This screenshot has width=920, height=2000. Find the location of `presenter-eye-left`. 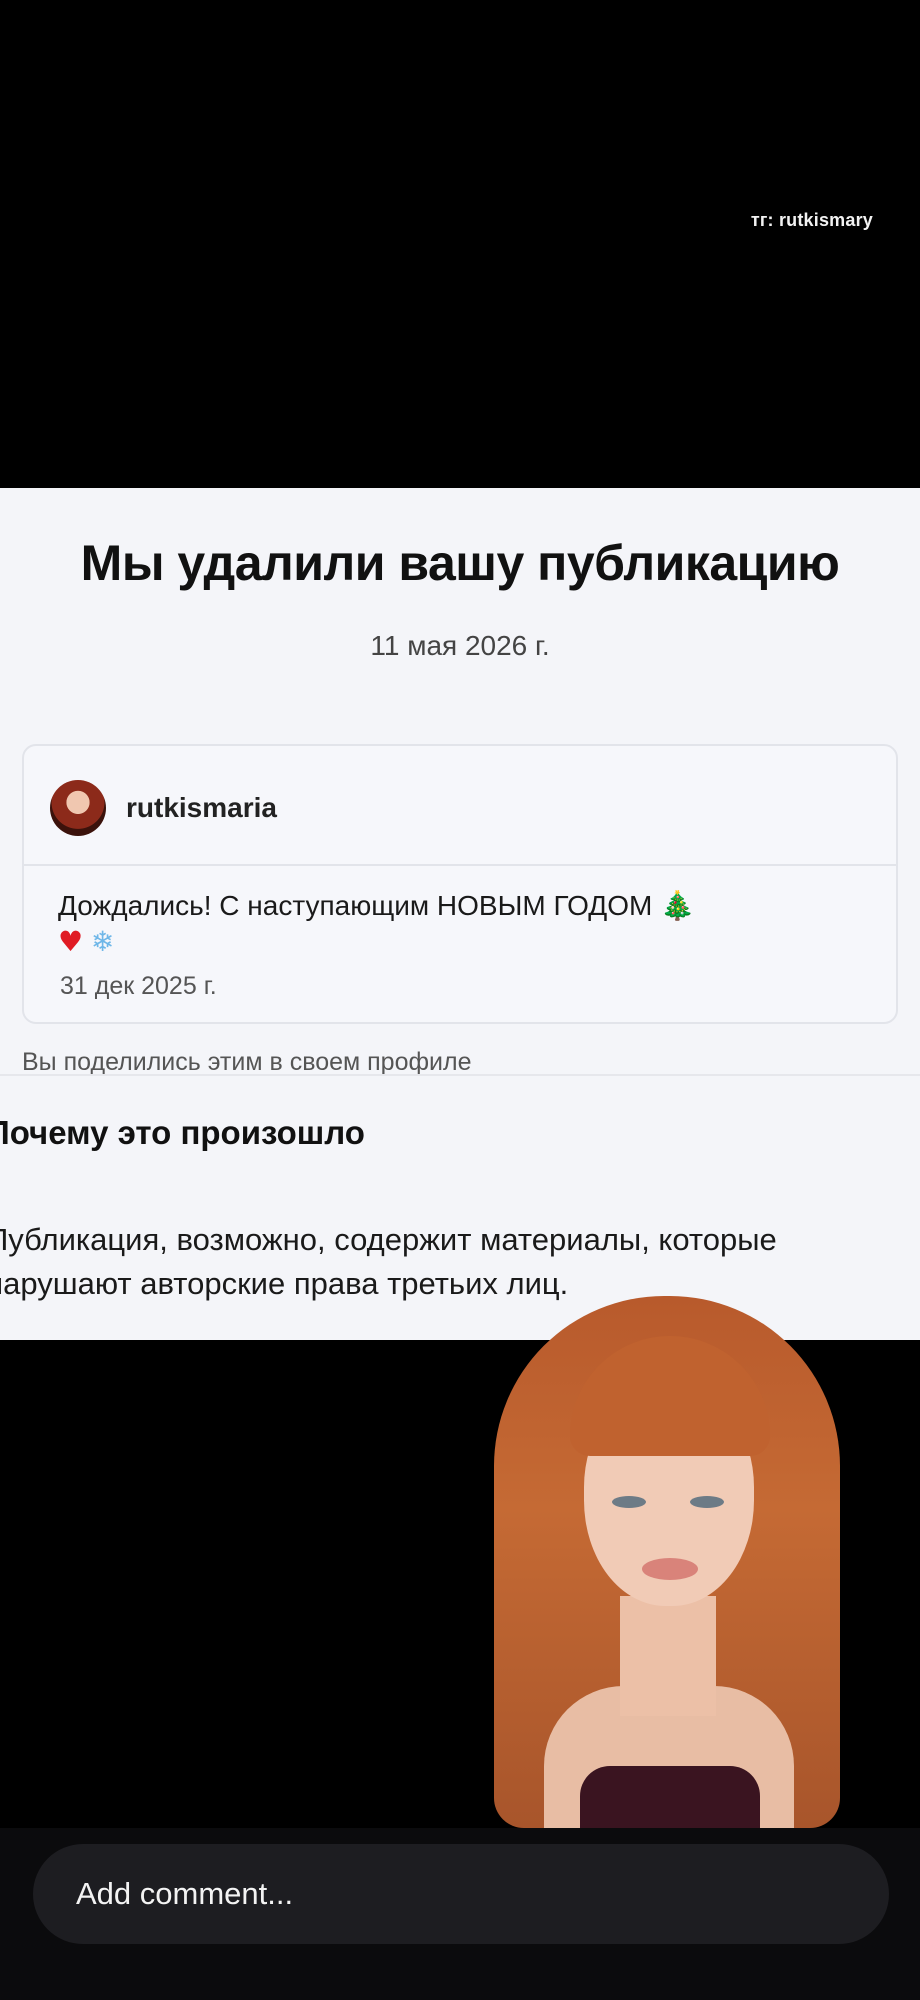

presenter-eye-left is located at coordinates (629, 1502).